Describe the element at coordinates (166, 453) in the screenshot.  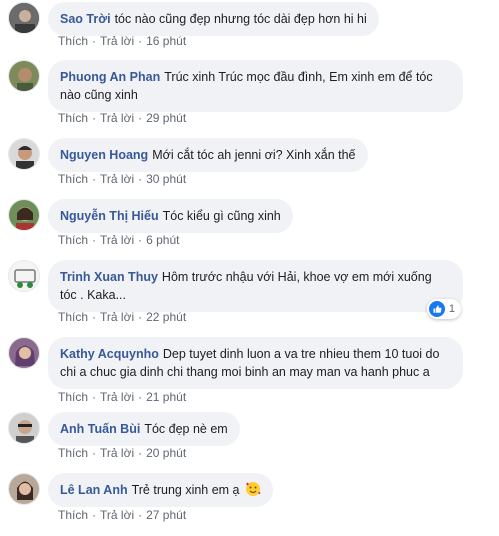
I see `timestamp: 20 phút` at that location.